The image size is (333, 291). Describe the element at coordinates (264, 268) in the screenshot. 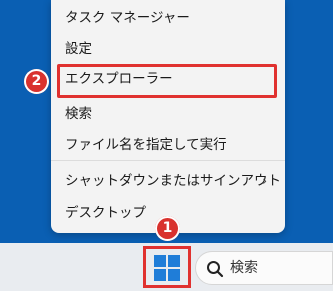

I see `taskbar-search-box: 検索` at that location.